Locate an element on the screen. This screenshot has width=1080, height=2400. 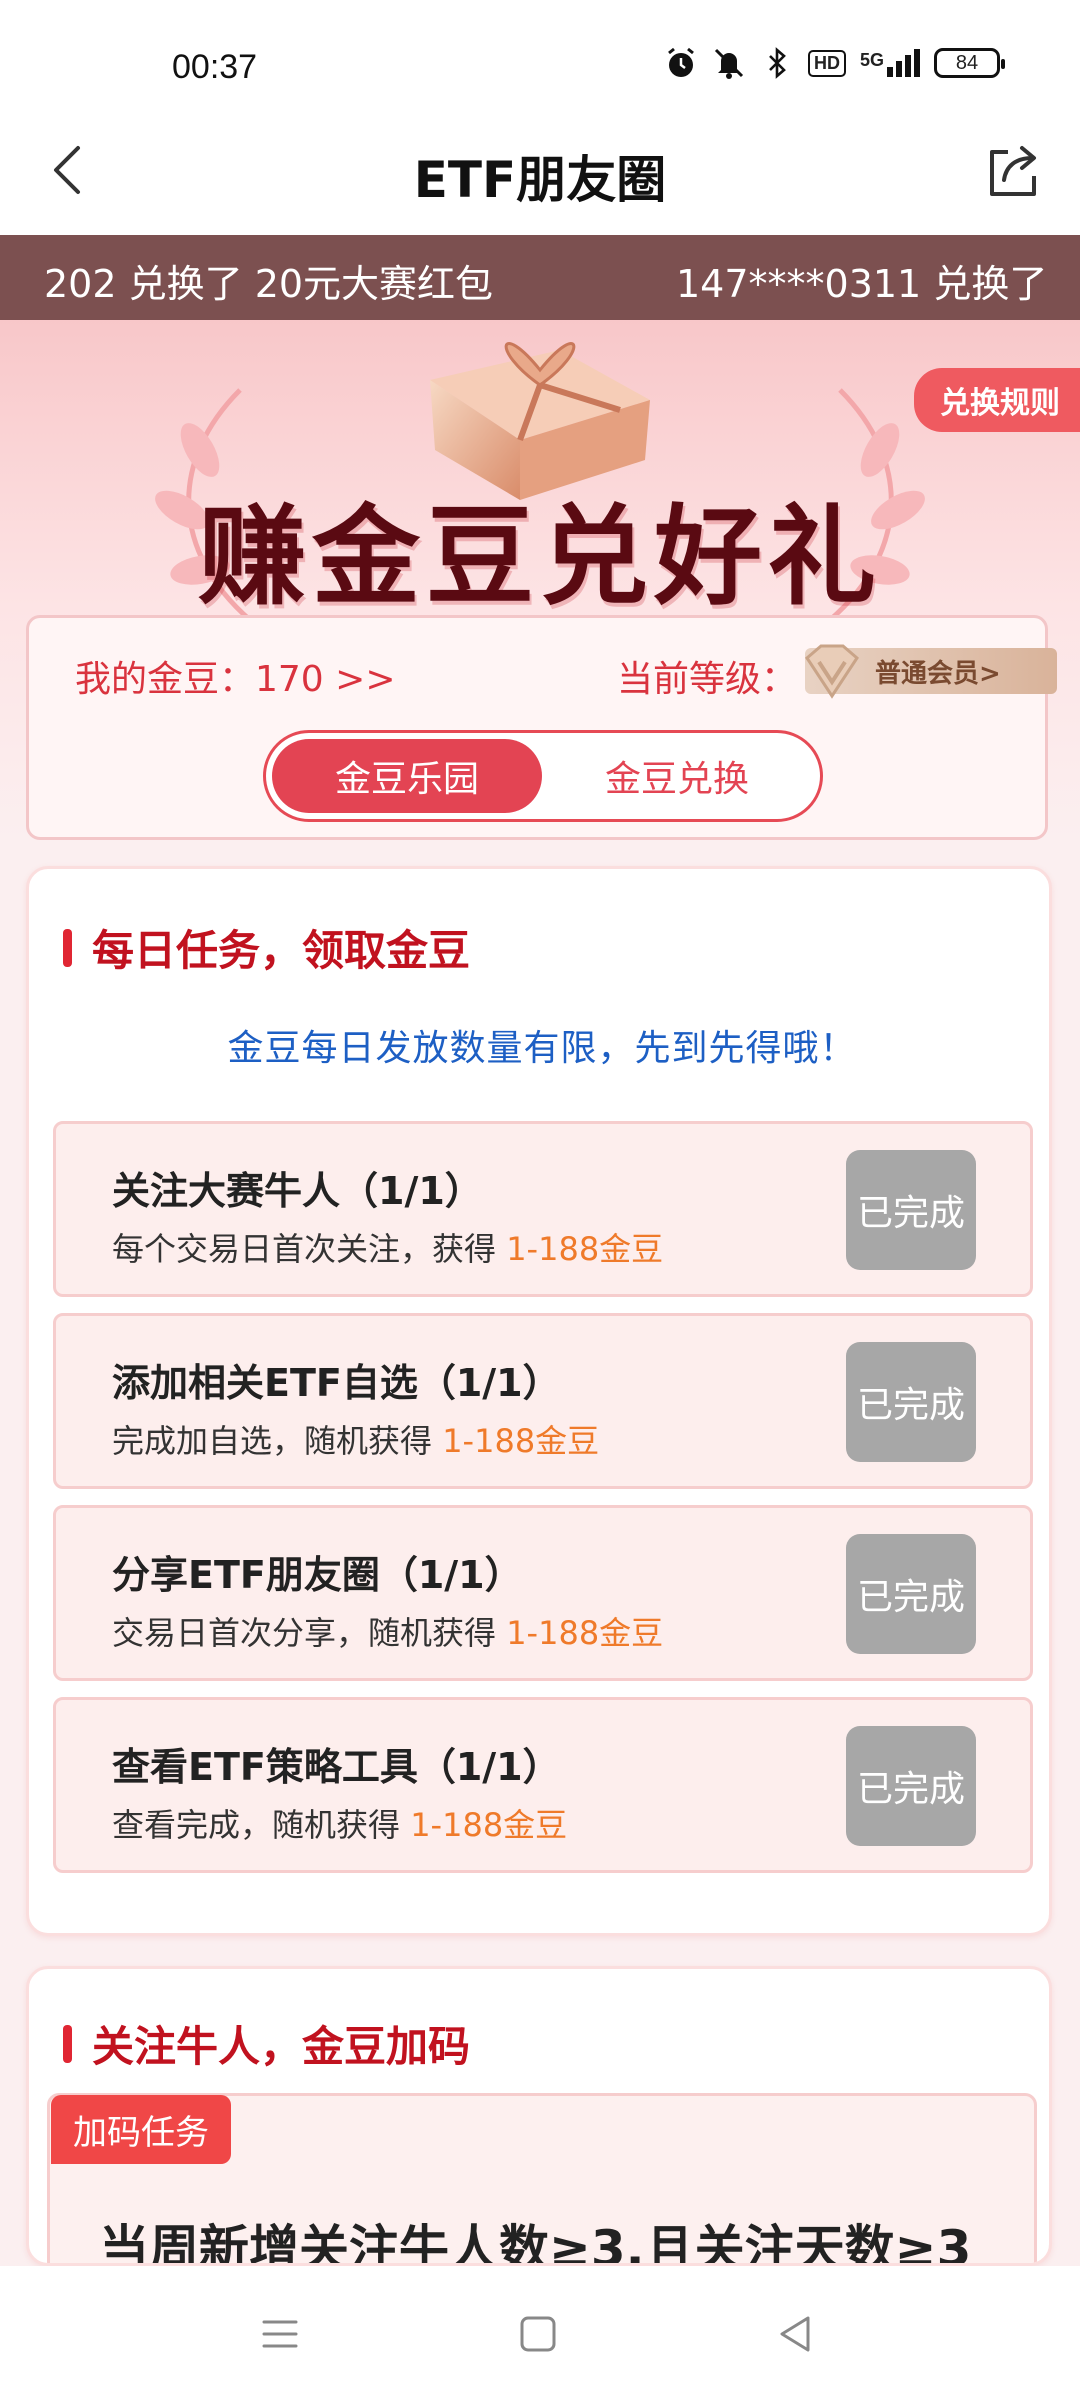
task-title: 添加相关ETF自选（1/1） is located at coordinates (336, 1383).